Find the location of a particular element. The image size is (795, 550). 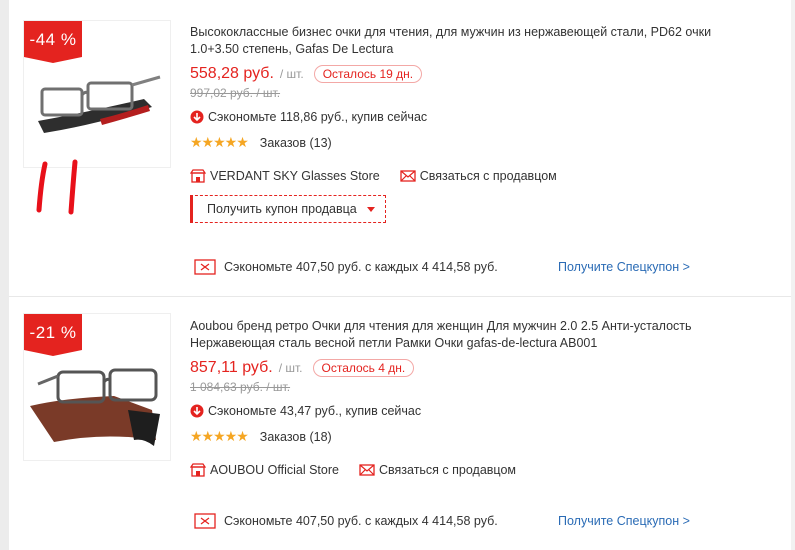

orders-count: Заказов (18) is located at coordinates (296, 437).